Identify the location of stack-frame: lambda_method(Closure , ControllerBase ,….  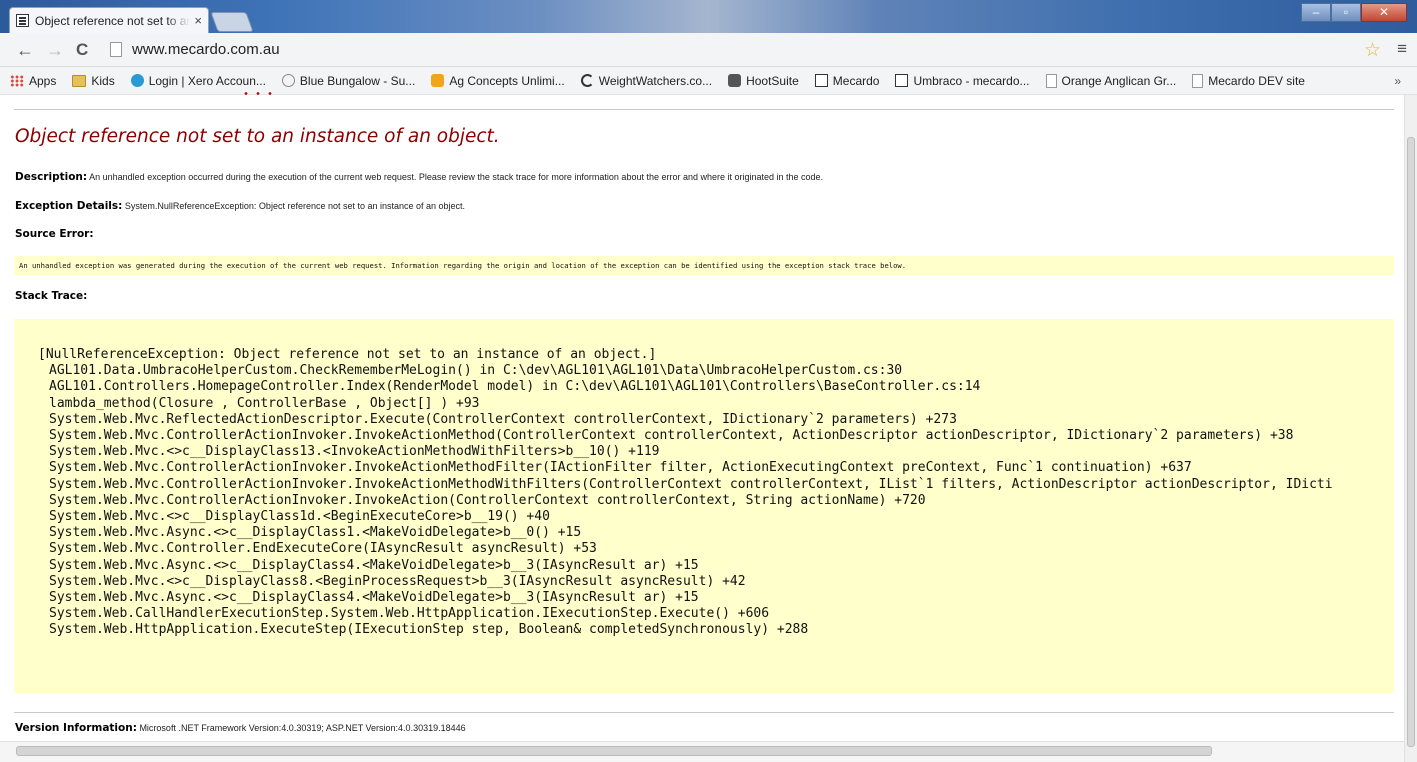
(264, 403).